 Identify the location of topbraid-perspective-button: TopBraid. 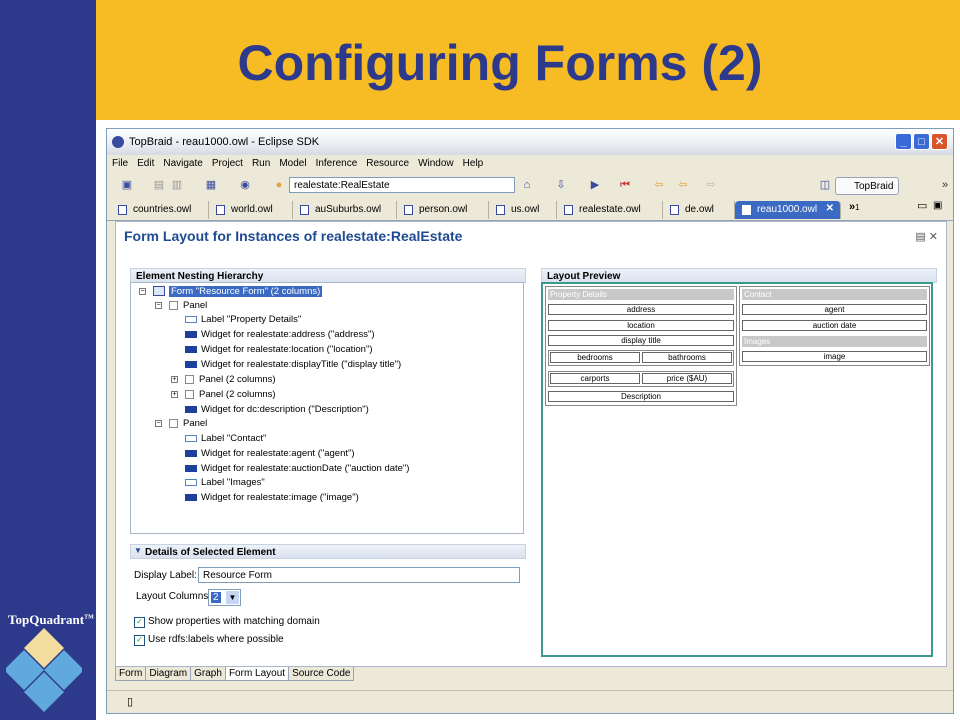
(867, 186).